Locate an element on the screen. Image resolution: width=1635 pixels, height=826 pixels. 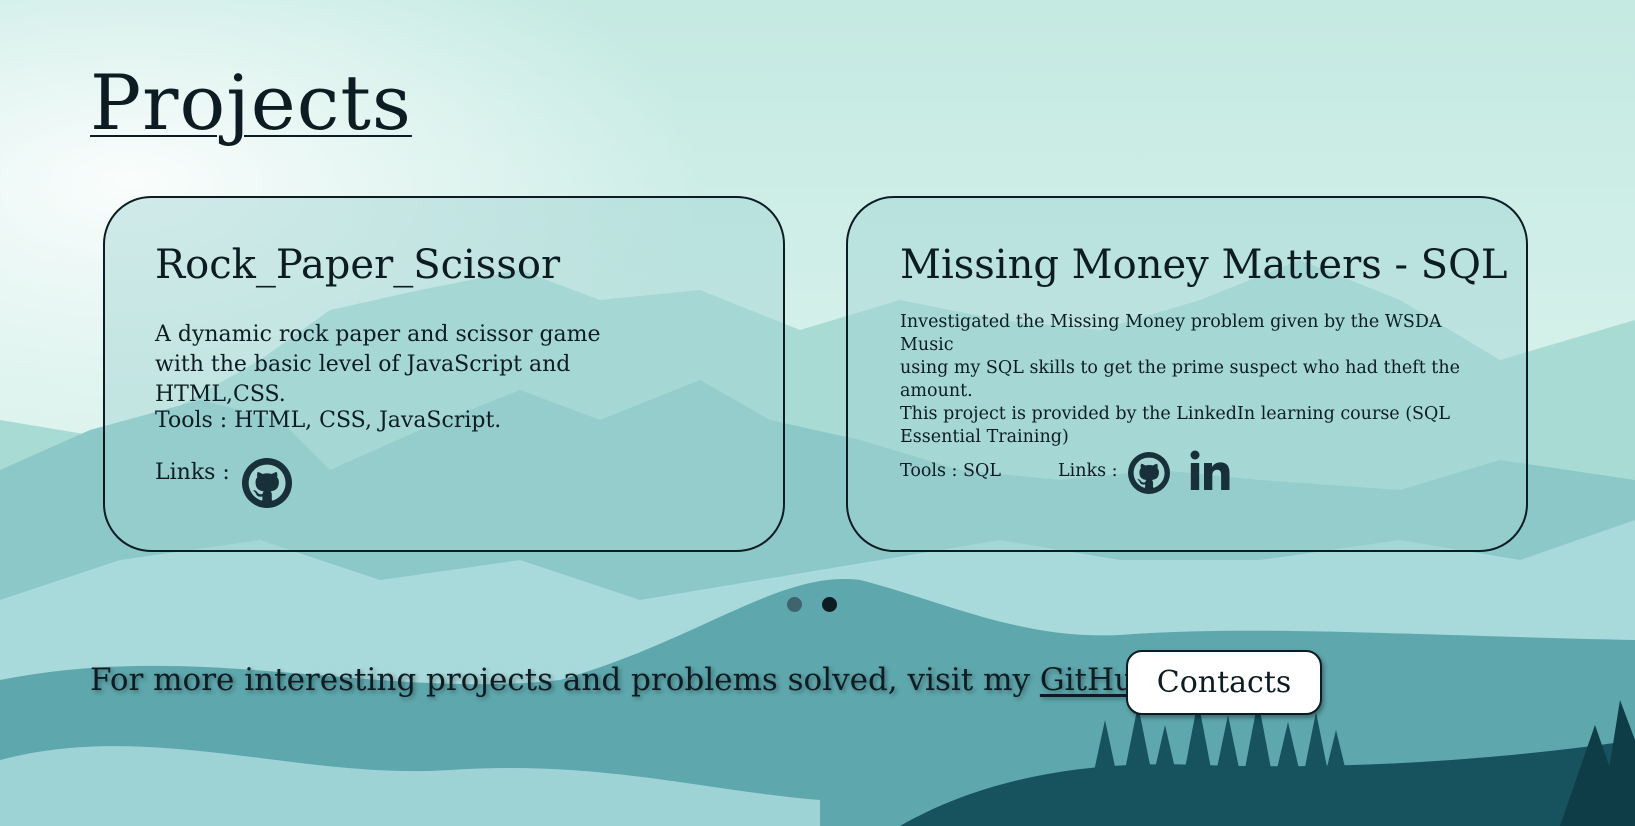
carousel-dot is located at coordinates (794, 604).